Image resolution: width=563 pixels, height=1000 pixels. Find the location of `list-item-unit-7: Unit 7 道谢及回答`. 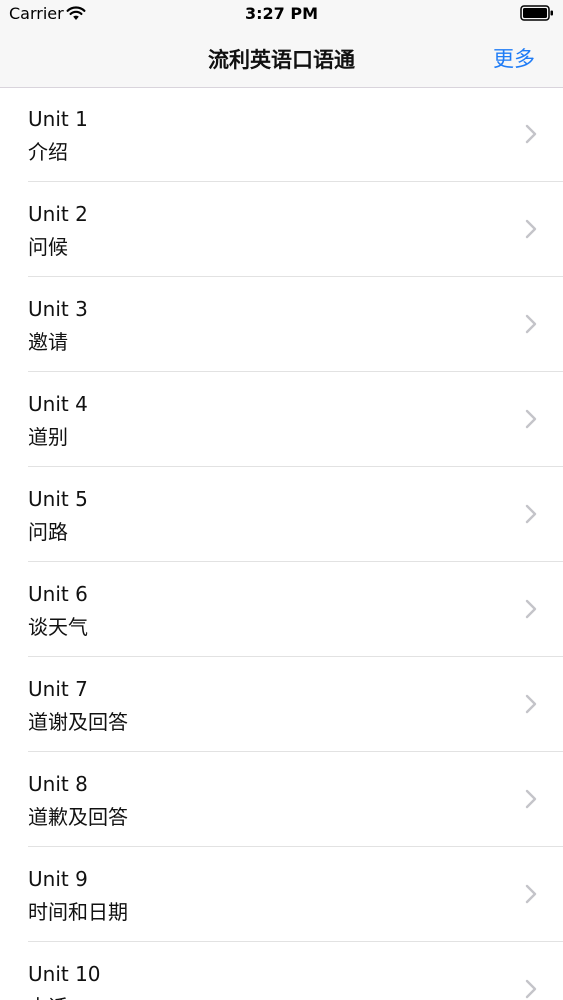

list-item-unit-7: Unit 7 道谢及回答 is located at coordinates (295, 704).